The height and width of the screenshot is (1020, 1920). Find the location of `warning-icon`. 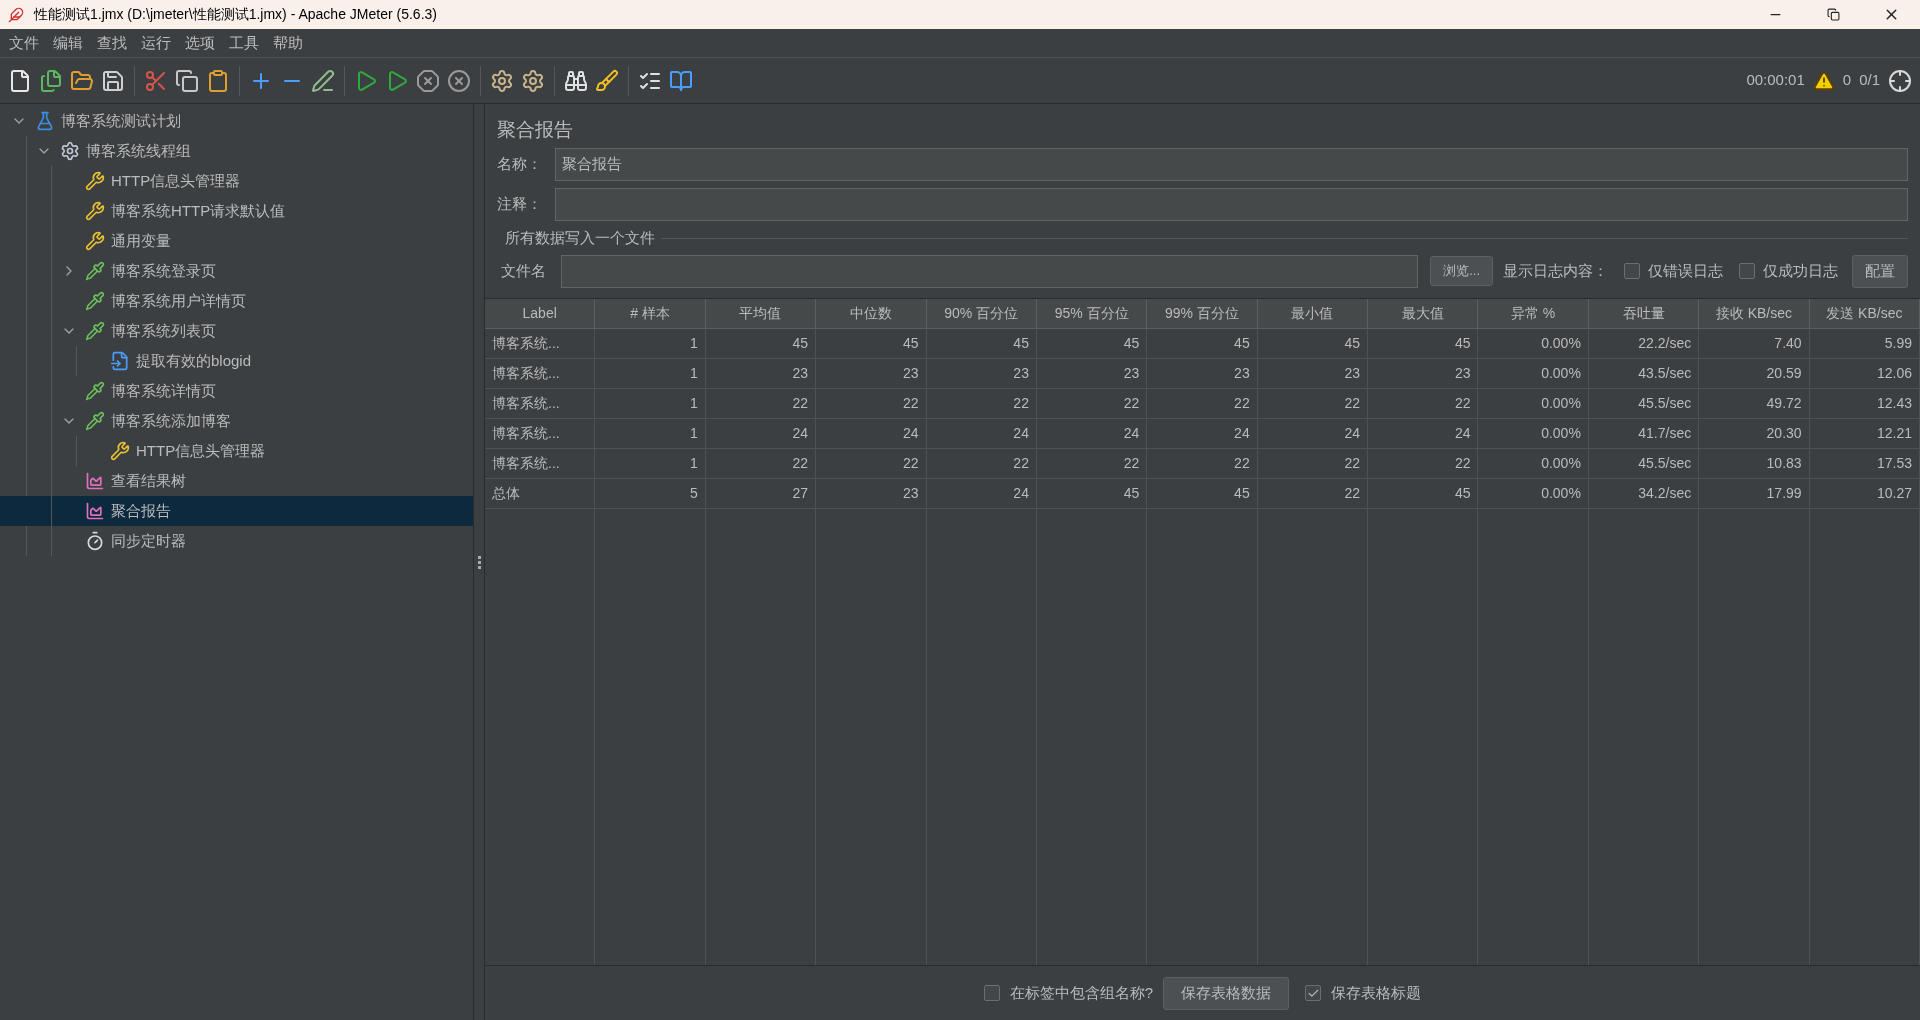

warning-icon is located at coordinates (1823, 80).